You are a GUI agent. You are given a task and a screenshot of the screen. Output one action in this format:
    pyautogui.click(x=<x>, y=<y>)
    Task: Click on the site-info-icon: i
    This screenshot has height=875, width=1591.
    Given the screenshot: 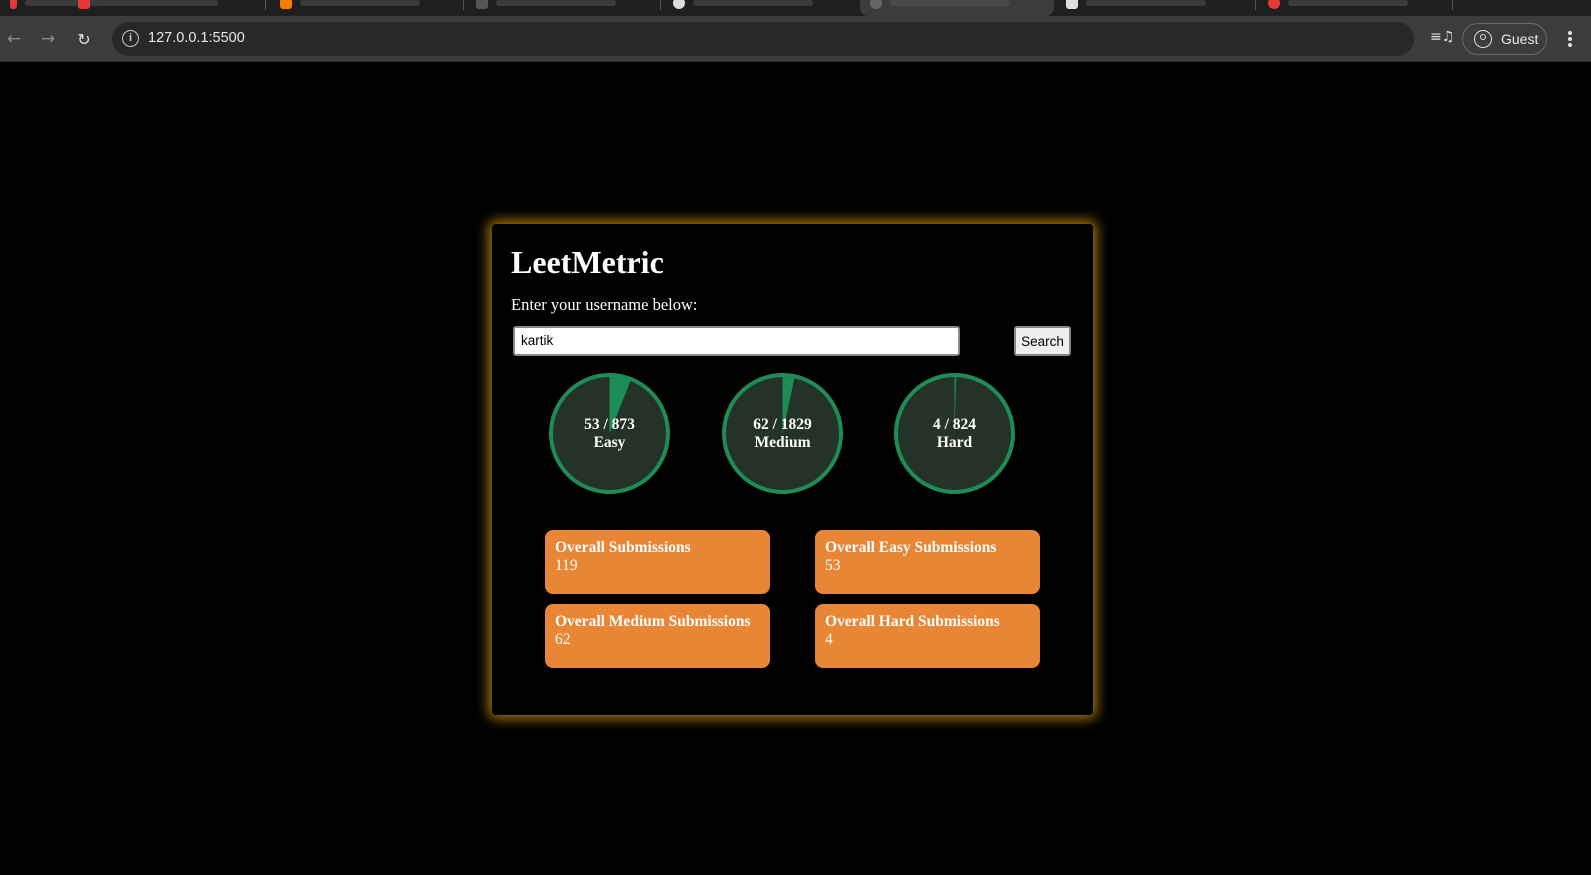 What is the action you would take?
    pyautogui.click(x=130, y=38)
    